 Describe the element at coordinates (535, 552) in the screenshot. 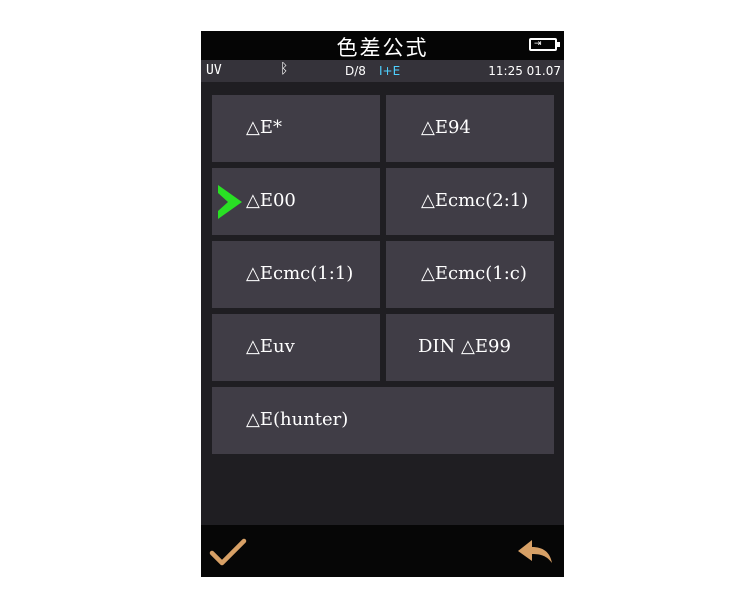

I see `back-arrow-icon` at that location.